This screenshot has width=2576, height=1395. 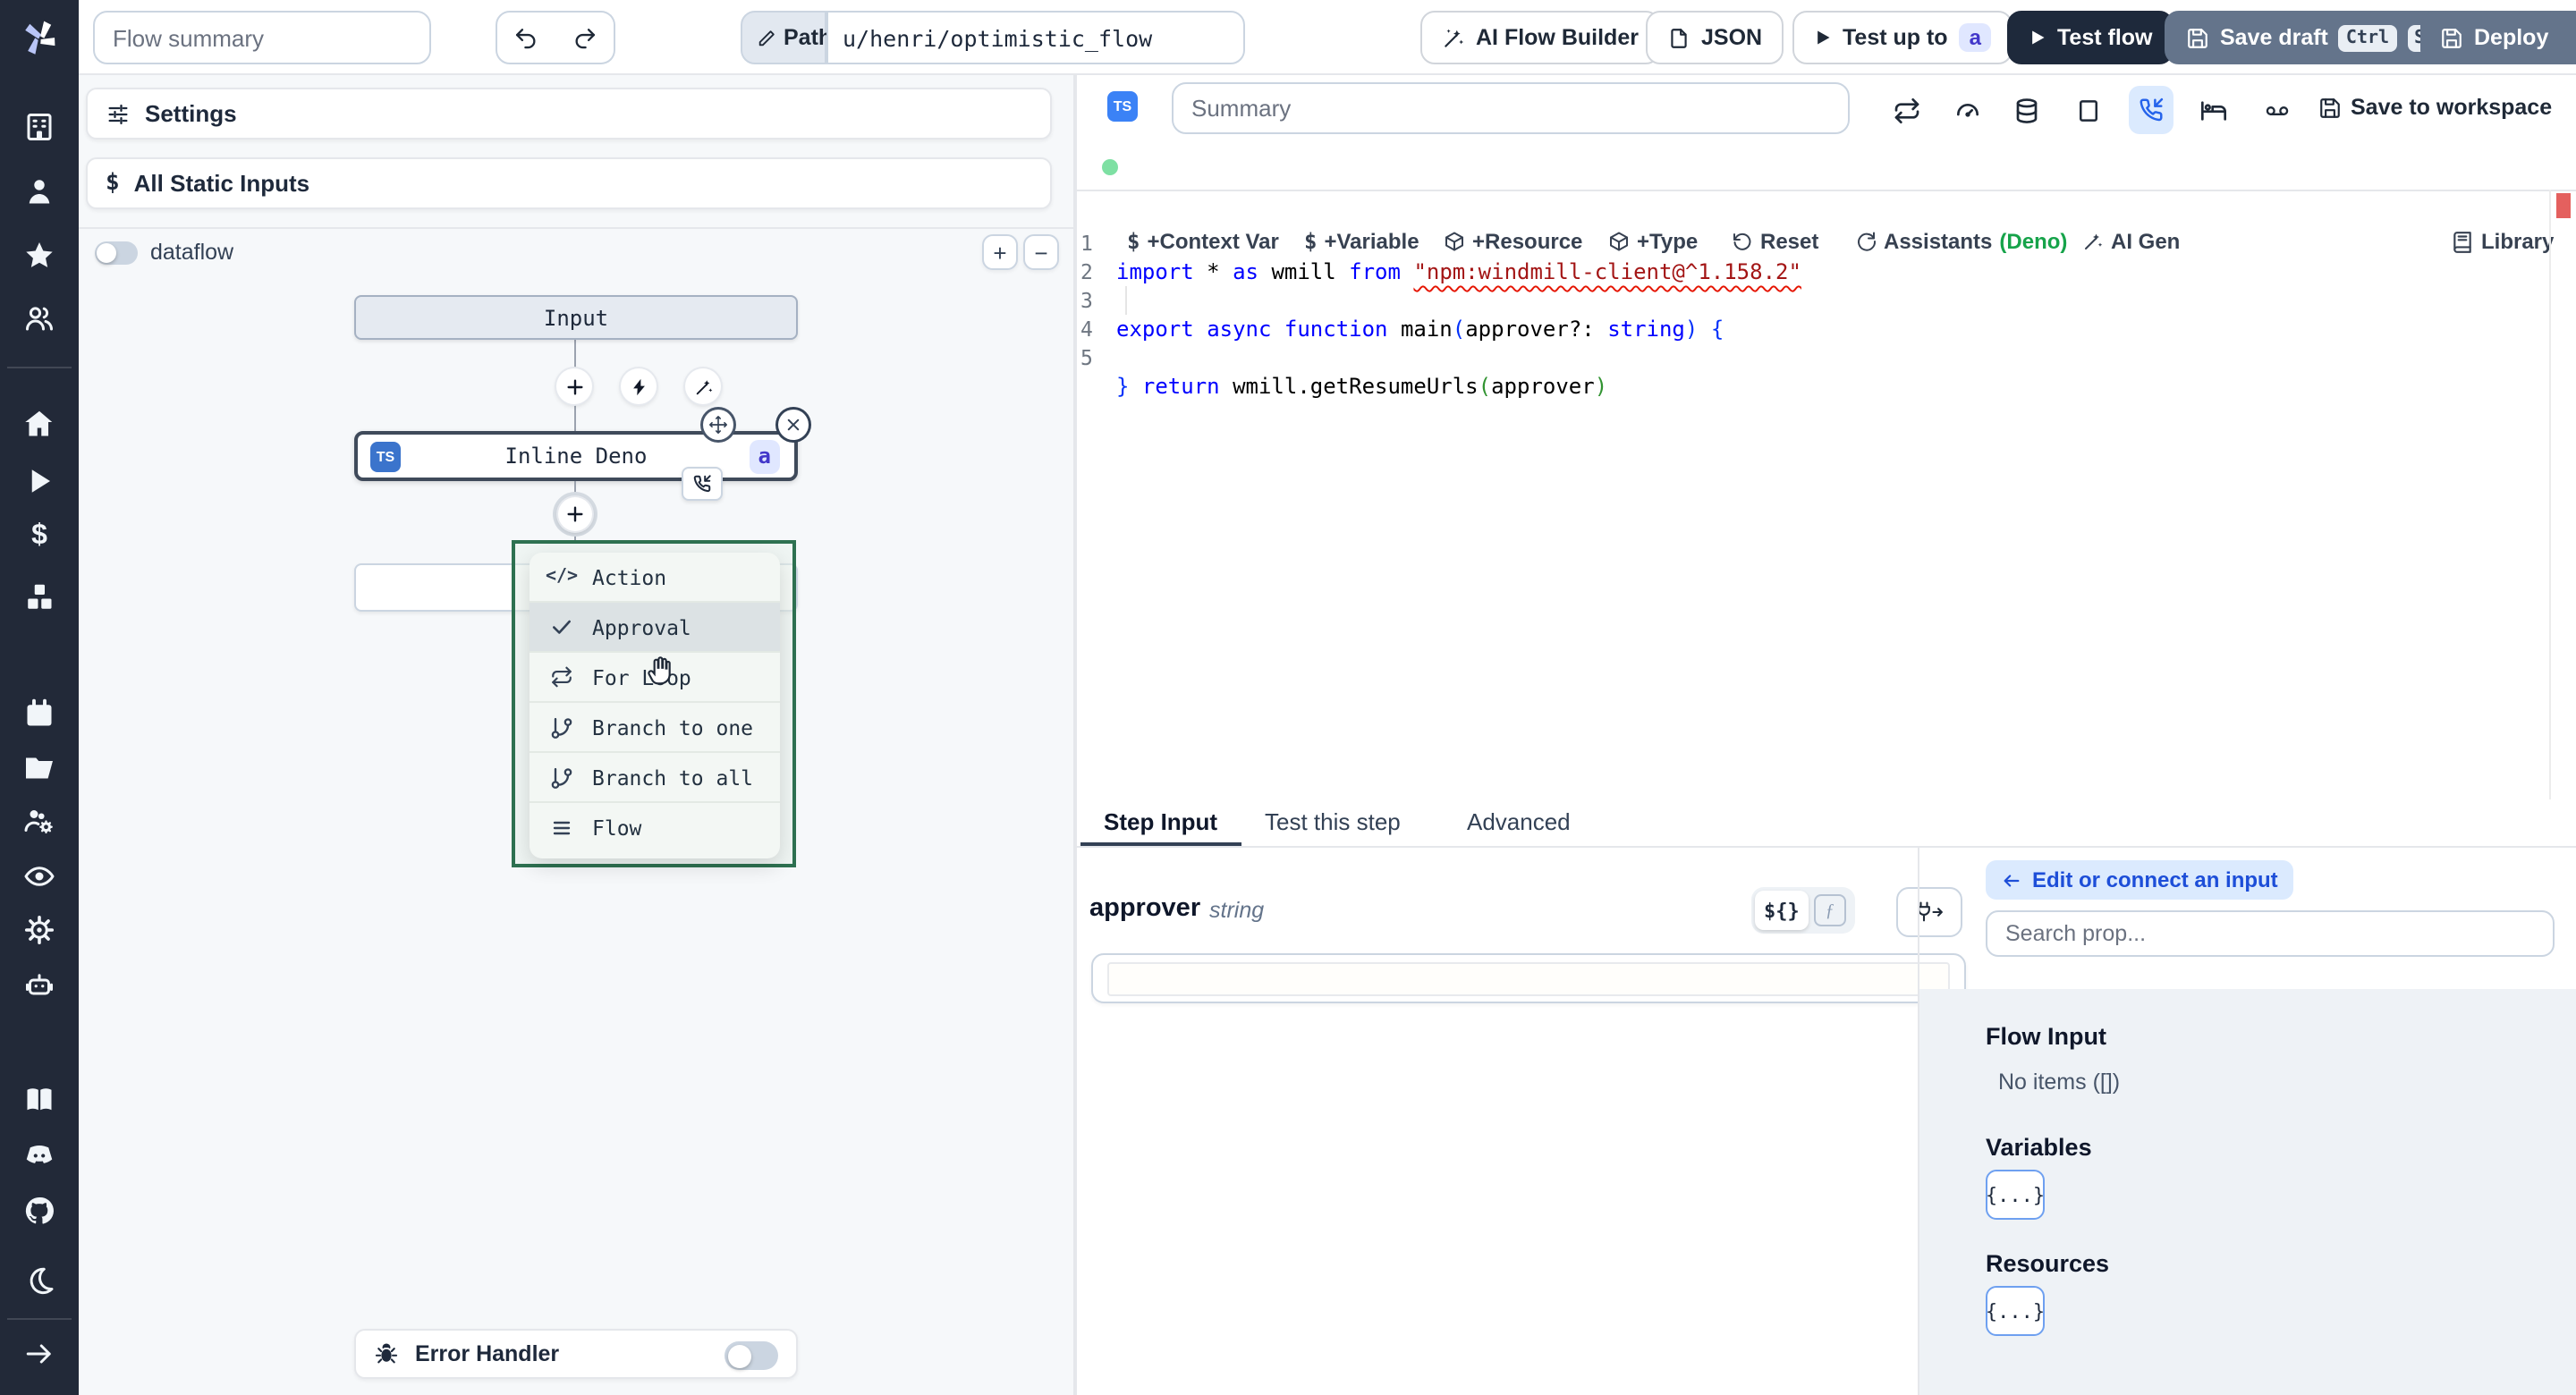 What do you see at coordinates (39, 714) in the screenshot?
I see `schedules-calendar-icon` at bounding box center [39, 714].